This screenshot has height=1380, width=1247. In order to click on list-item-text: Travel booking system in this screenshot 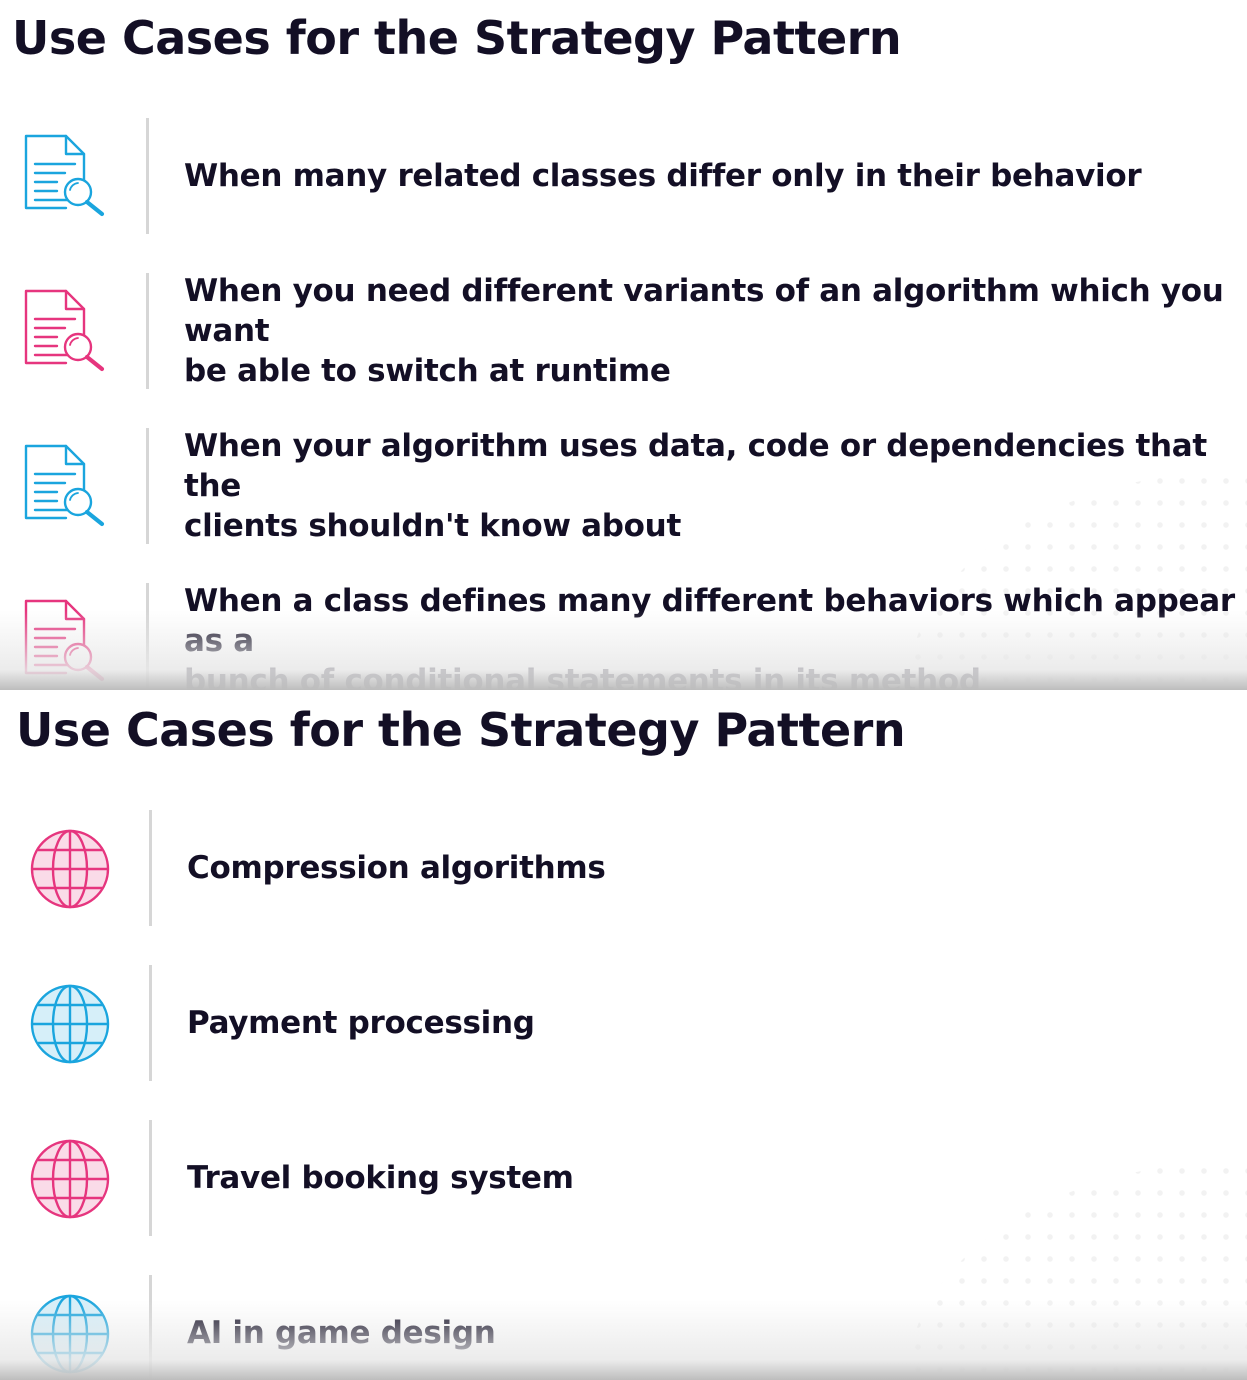, I will do `click(380, 1178)`.